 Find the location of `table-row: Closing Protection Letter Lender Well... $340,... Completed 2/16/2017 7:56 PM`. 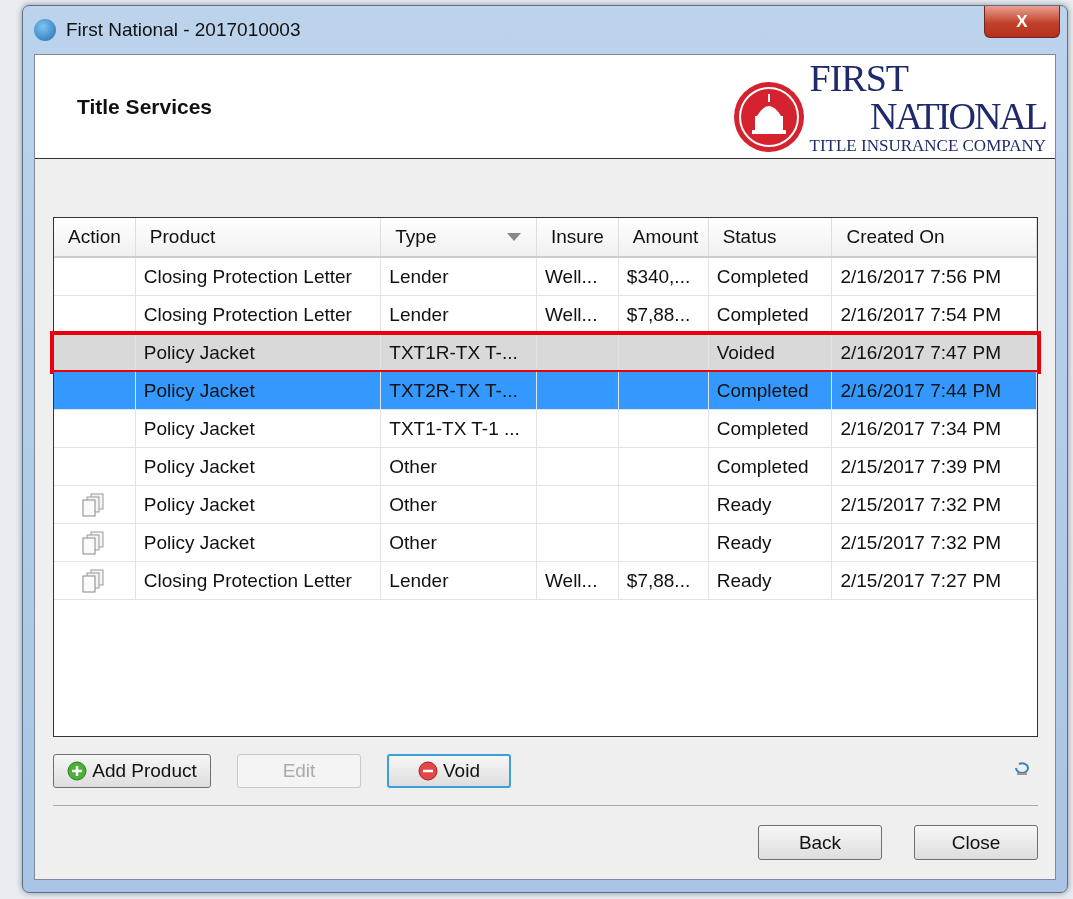

table-row: Closing Protection Letter Lender Well... $340,... Completed 2/16/2017 7:56 PM is located at coordinates (545, 277).